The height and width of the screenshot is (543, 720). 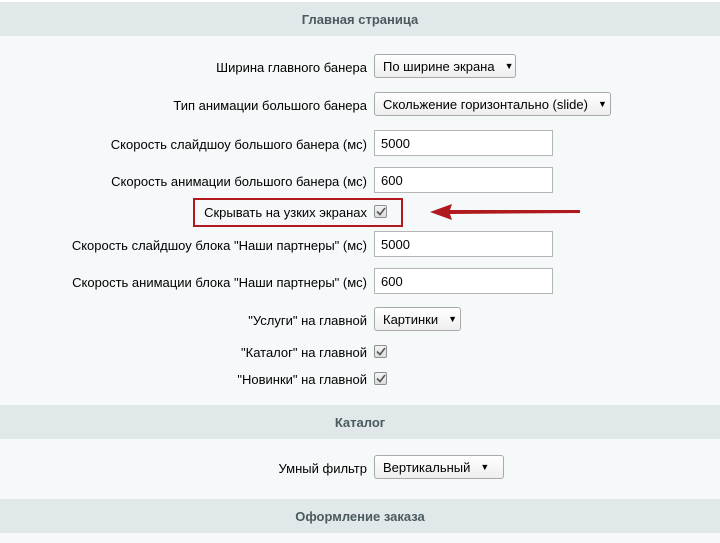 I want to click on animation-type-select: Скольжение горизонтально (slide) ▼, so click(x=492, y=104).